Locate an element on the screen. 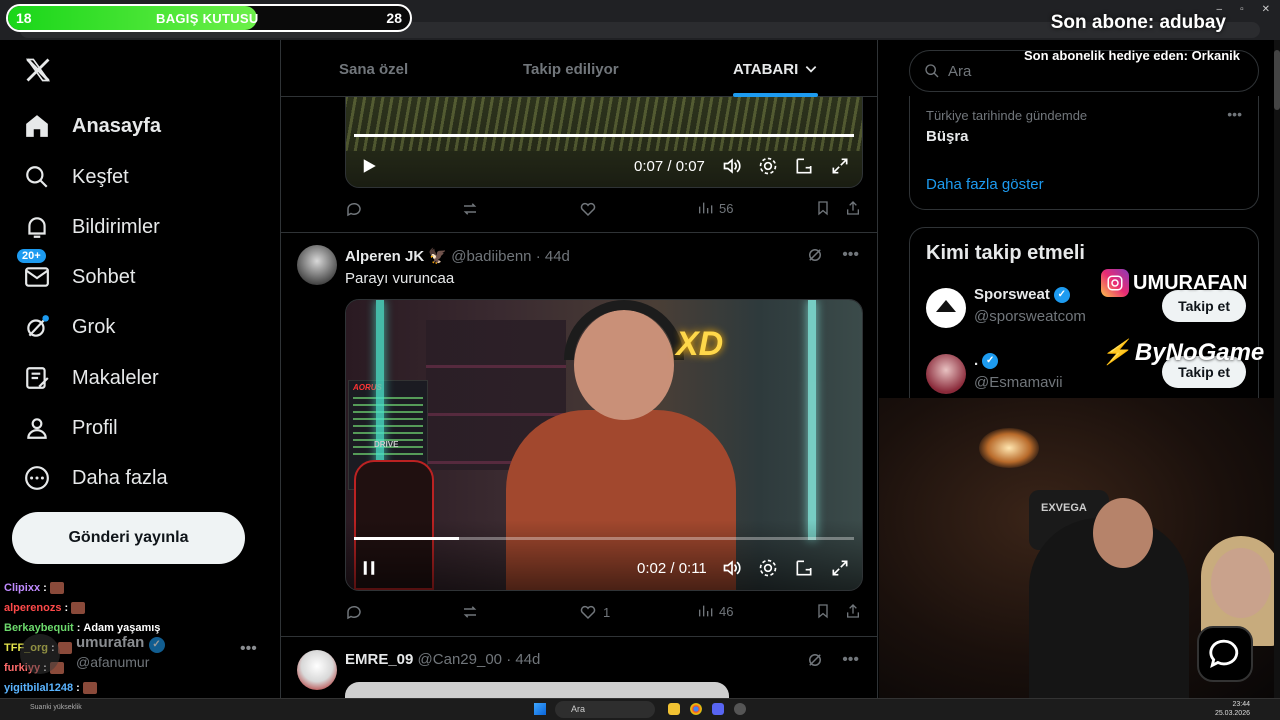 This screenshot has height=720, width=1280. account-switcher: umurafan ✓ @afanumur ••• is located at coordinates (145, 653).